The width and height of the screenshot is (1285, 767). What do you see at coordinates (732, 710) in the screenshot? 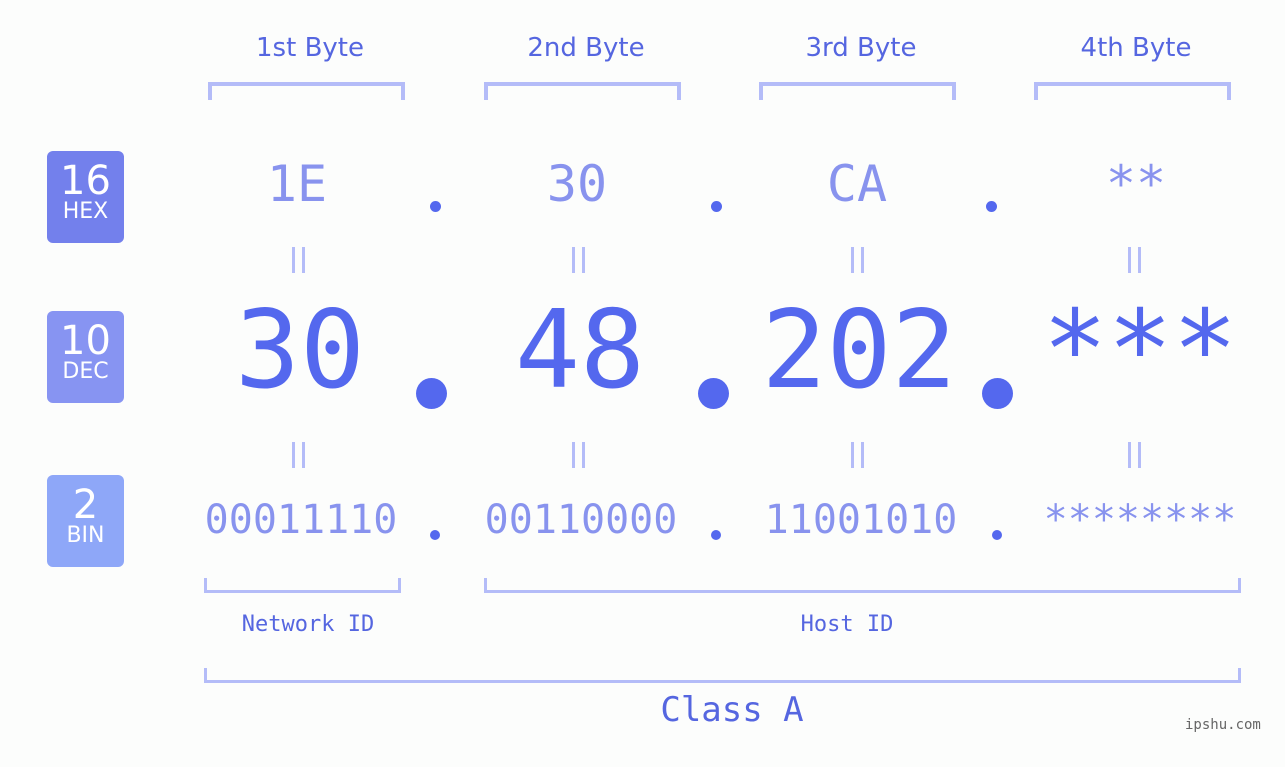
I see `class-label: Class A` at bounding box center [732, 710].